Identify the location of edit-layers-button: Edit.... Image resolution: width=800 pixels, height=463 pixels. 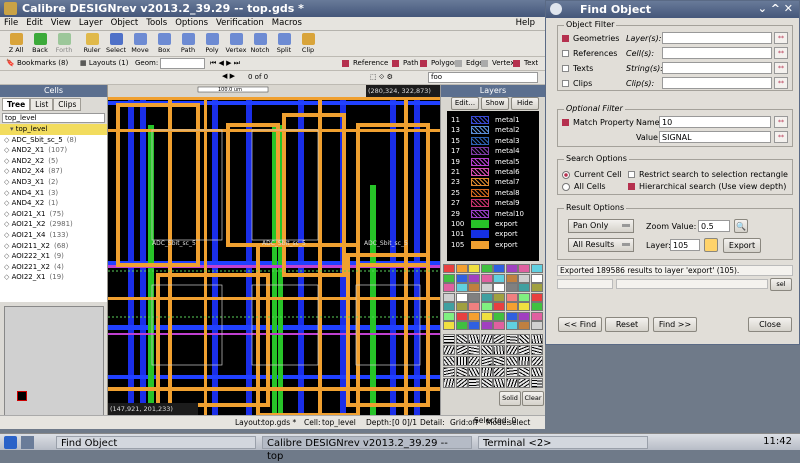
(465, 103).